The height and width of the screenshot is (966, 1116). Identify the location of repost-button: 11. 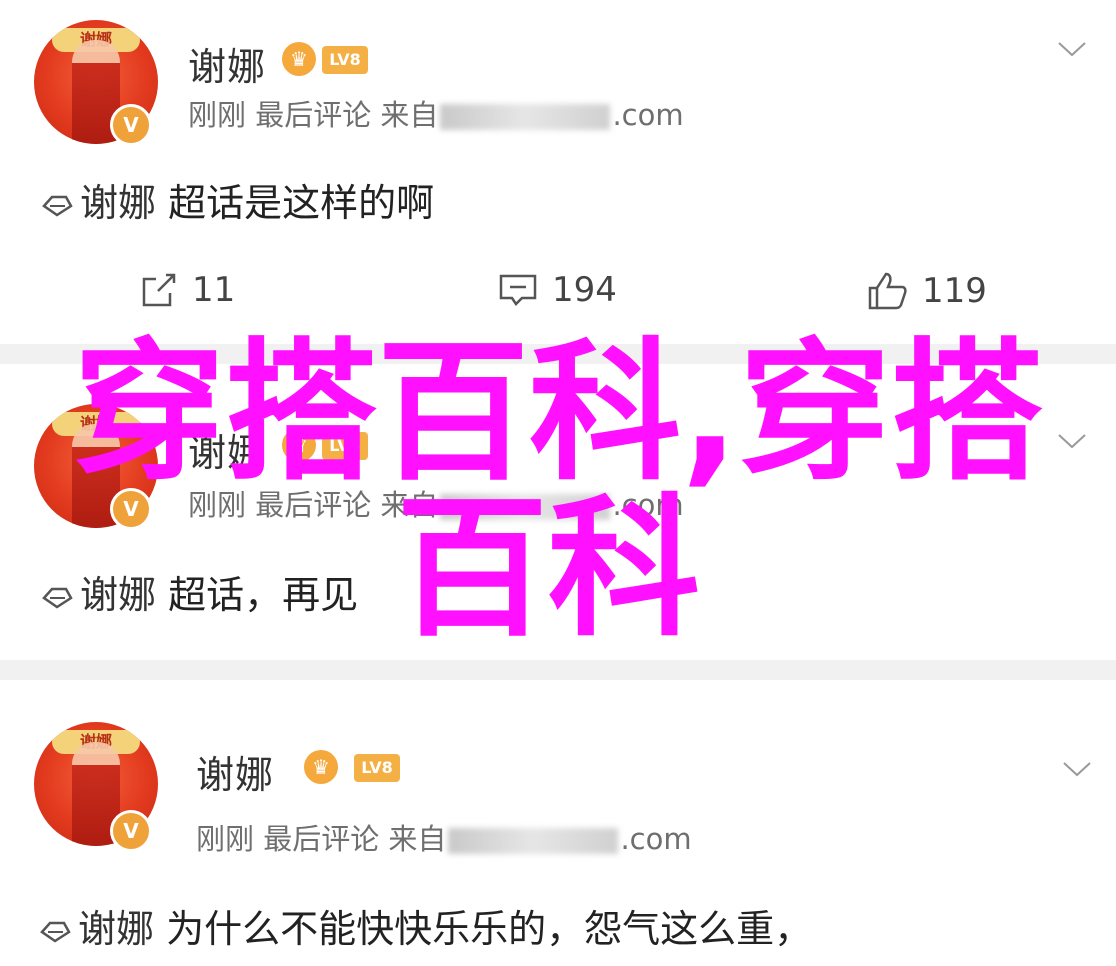
(187, 290).